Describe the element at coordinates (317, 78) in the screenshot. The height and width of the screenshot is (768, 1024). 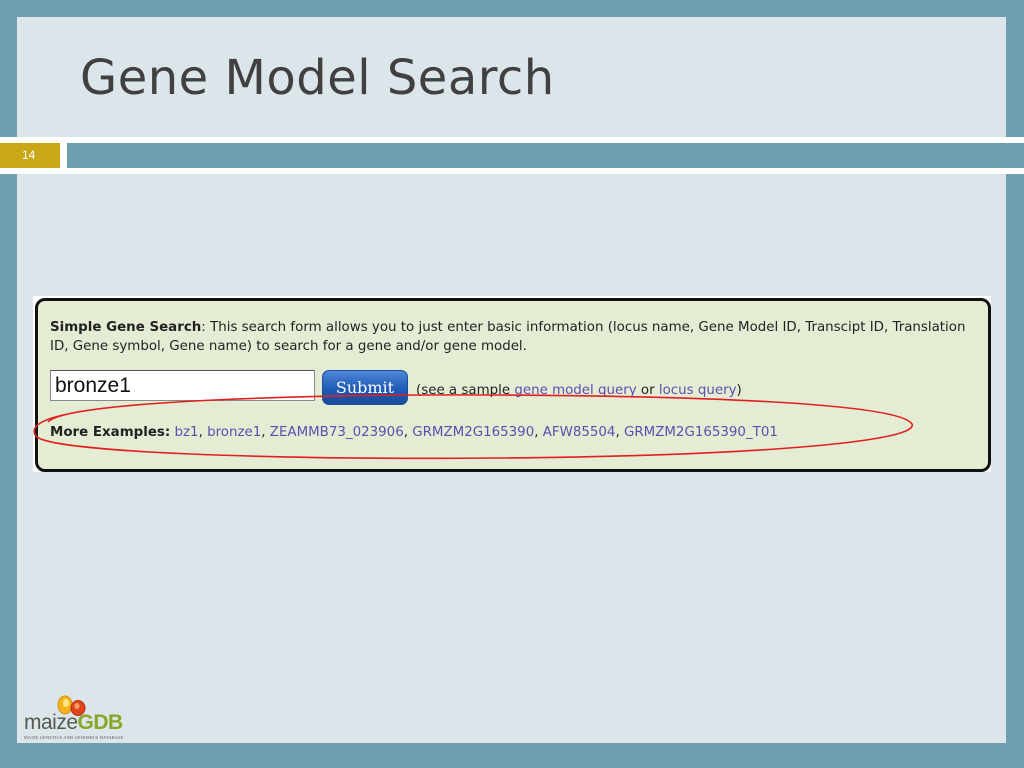
I see `slide-title: Gene Model Search` at that location.